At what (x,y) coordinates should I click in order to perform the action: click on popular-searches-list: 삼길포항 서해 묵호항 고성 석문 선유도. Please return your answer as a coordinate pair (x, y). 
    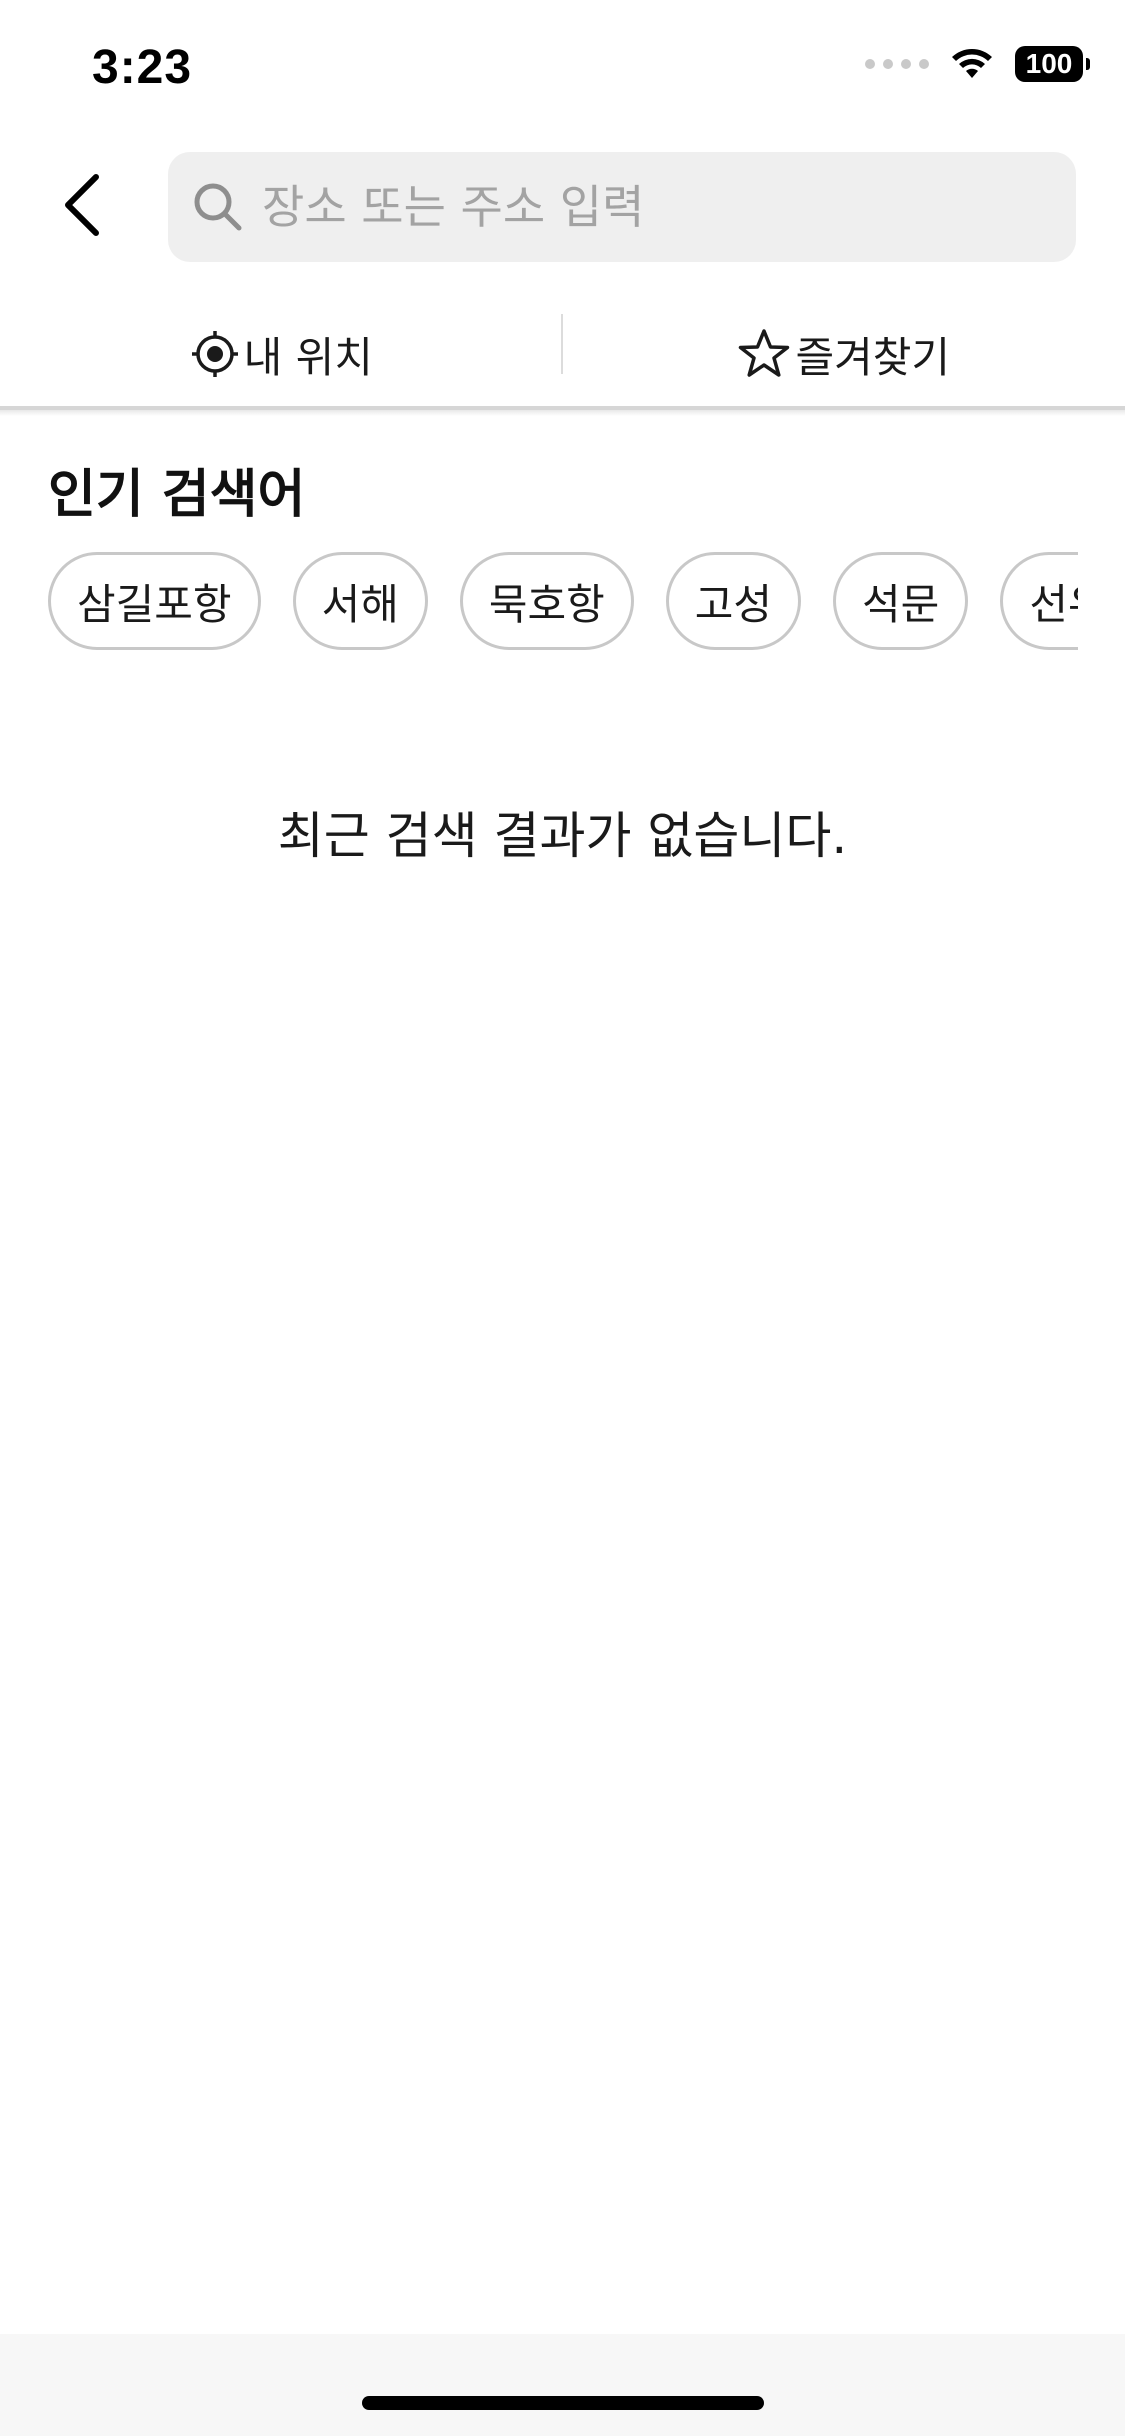
    Looking at the image, I should click on (563, 603).